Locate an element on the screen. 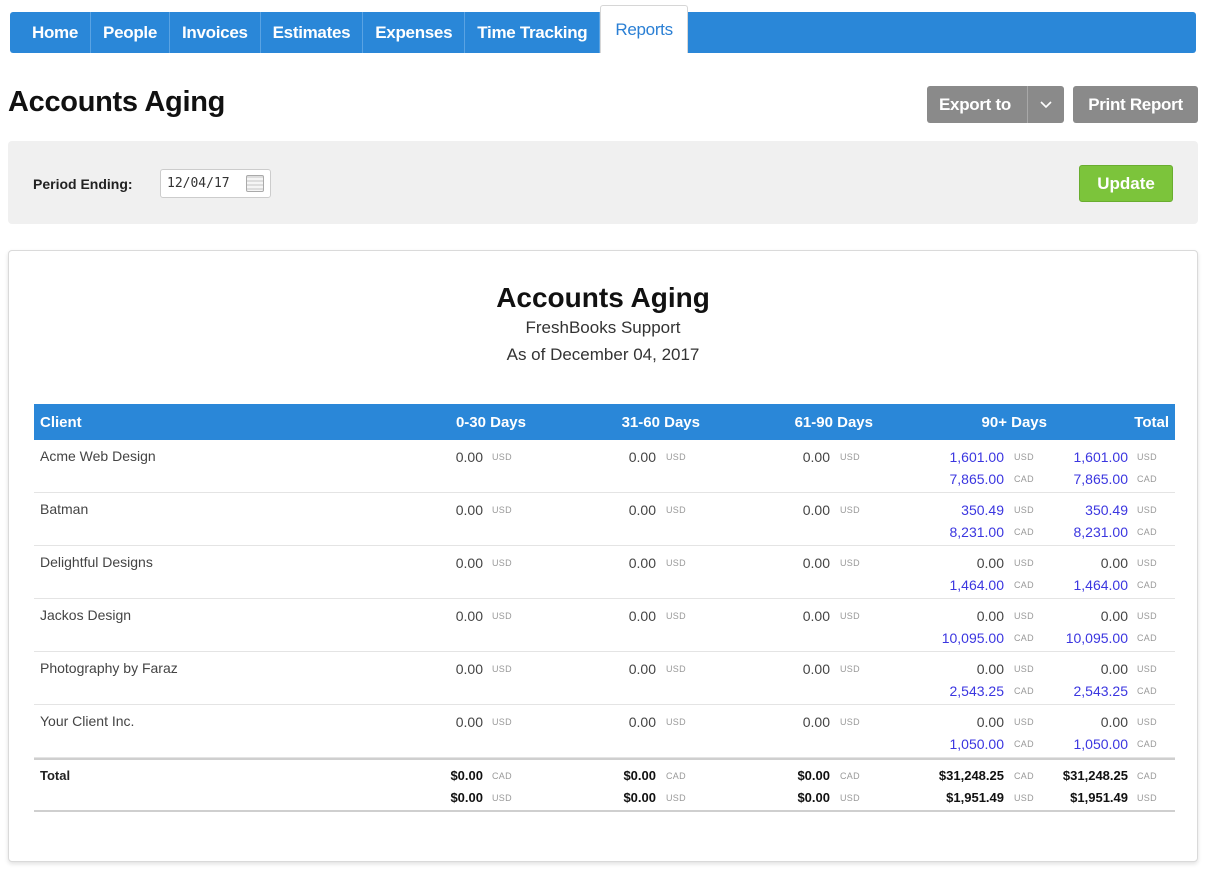  period-ending-value: 12/04/17 is located at coordinates (206, 183).